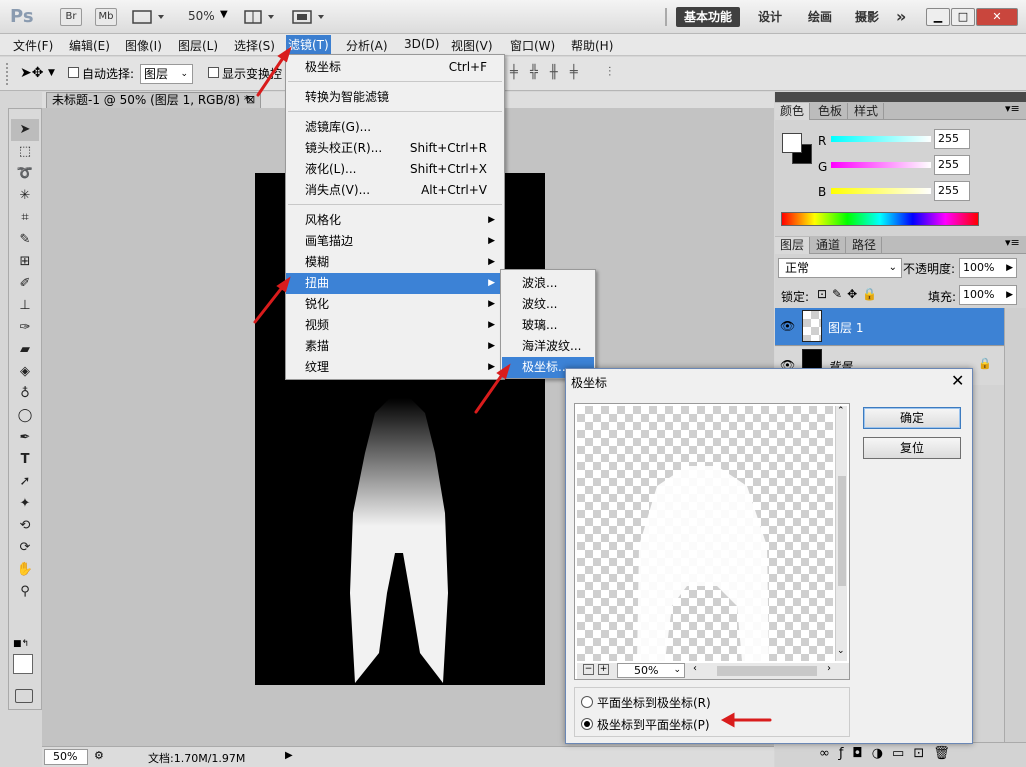  I want to click on crop-tool-icon: ⌗, so click(25, 218).